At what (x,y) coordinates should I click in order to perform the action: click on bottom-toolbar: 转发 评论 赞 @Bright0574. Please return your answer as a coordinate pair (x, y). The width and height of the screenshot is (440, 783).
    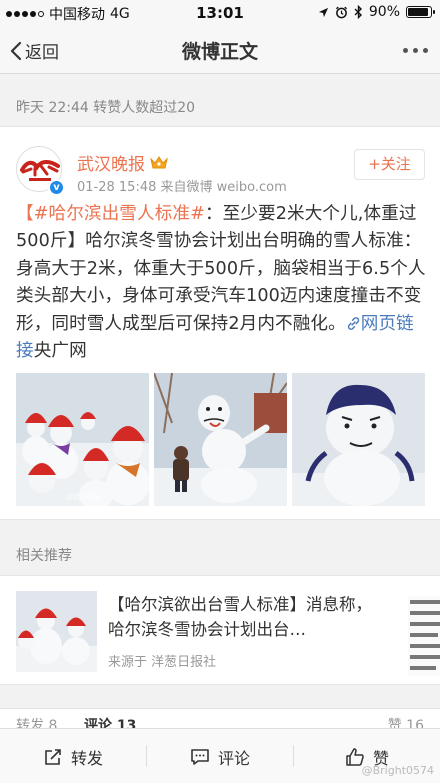
    Looking at the image, I should click on (220, 755).